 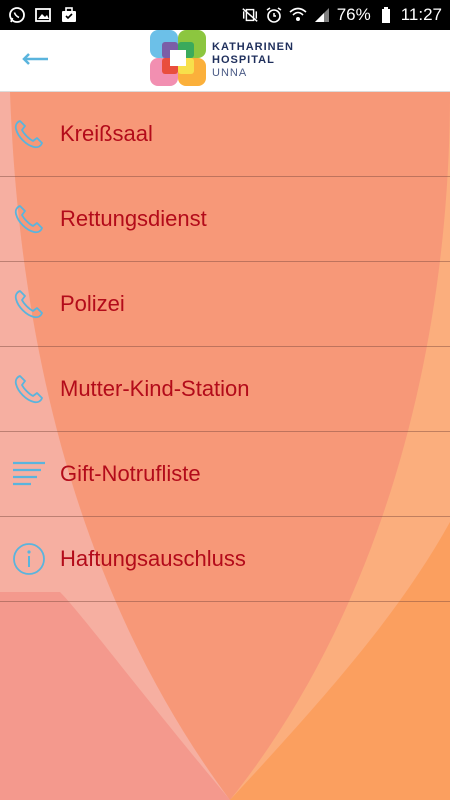 I want to click on menu-item-haftungsauschluss: Haftungsauschluss, so click(x=225, y=559).